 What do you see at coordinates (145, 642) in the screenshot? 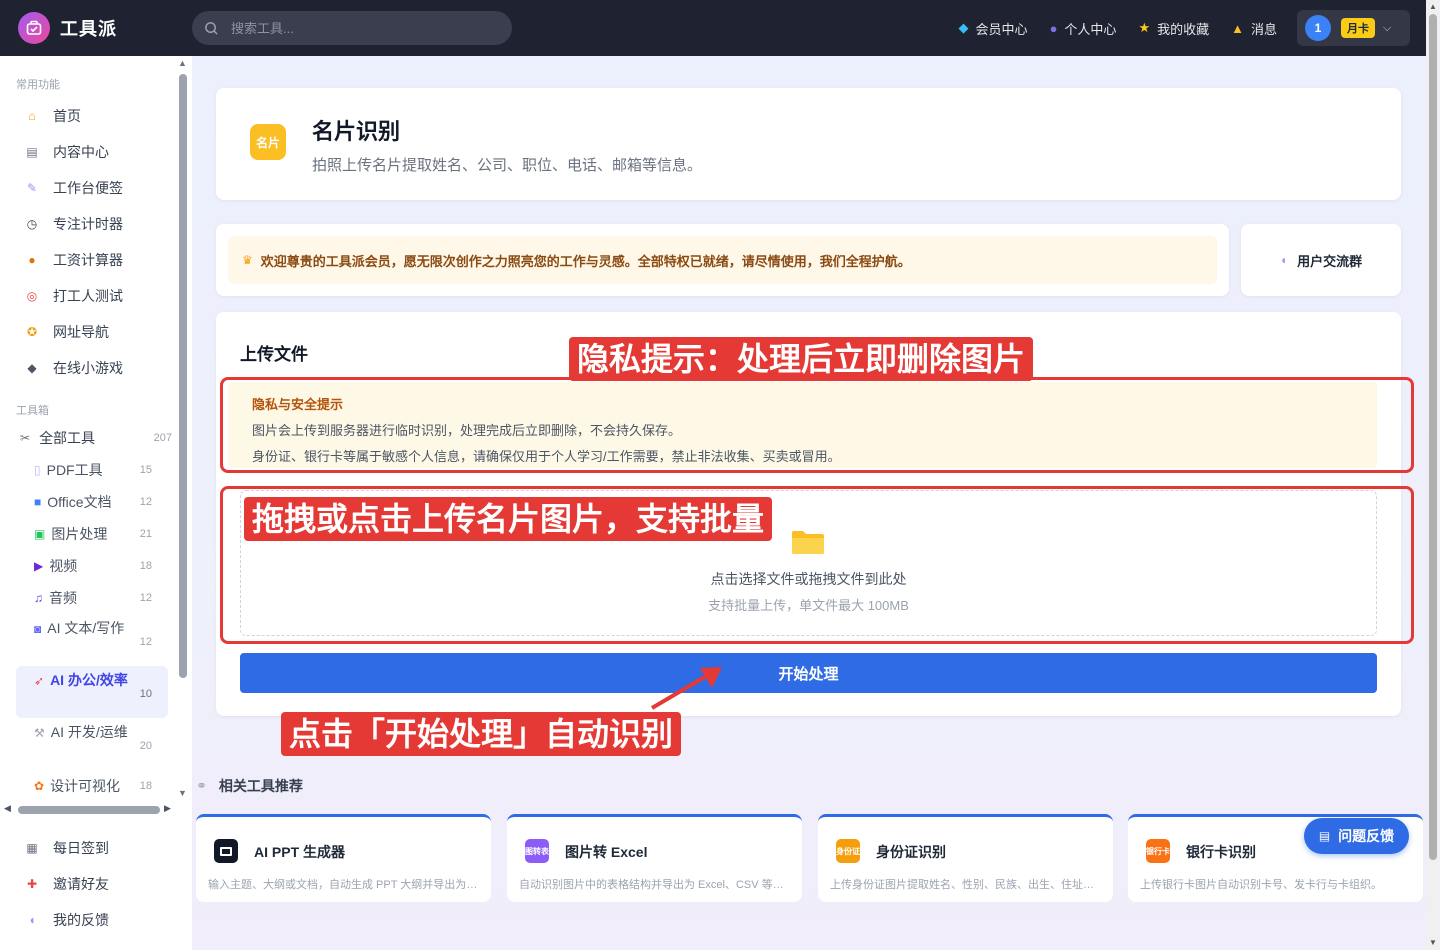
I see `tool-count: 12` at bounding box center [145, 642].